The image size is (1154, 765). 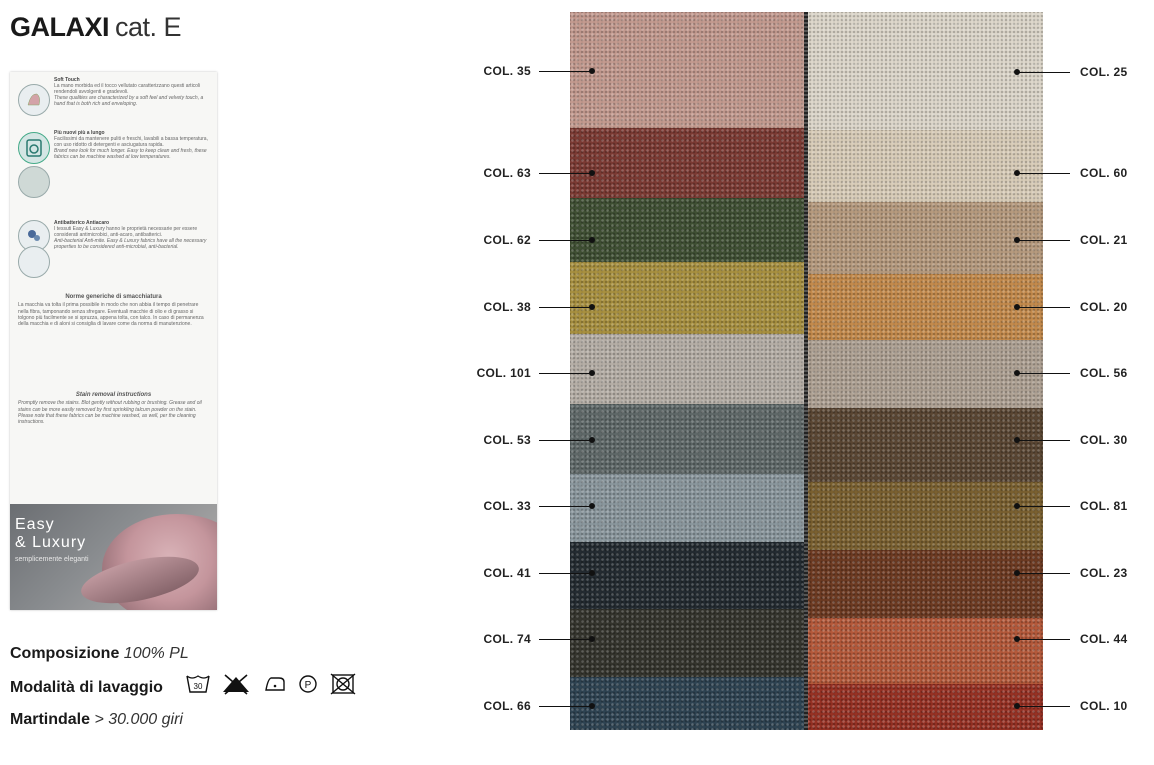 What do you see at coordinates (1104, 573) in the screenshot?
I see `swatch-code-label: COL. 23` at bounding box center [1104, 573].